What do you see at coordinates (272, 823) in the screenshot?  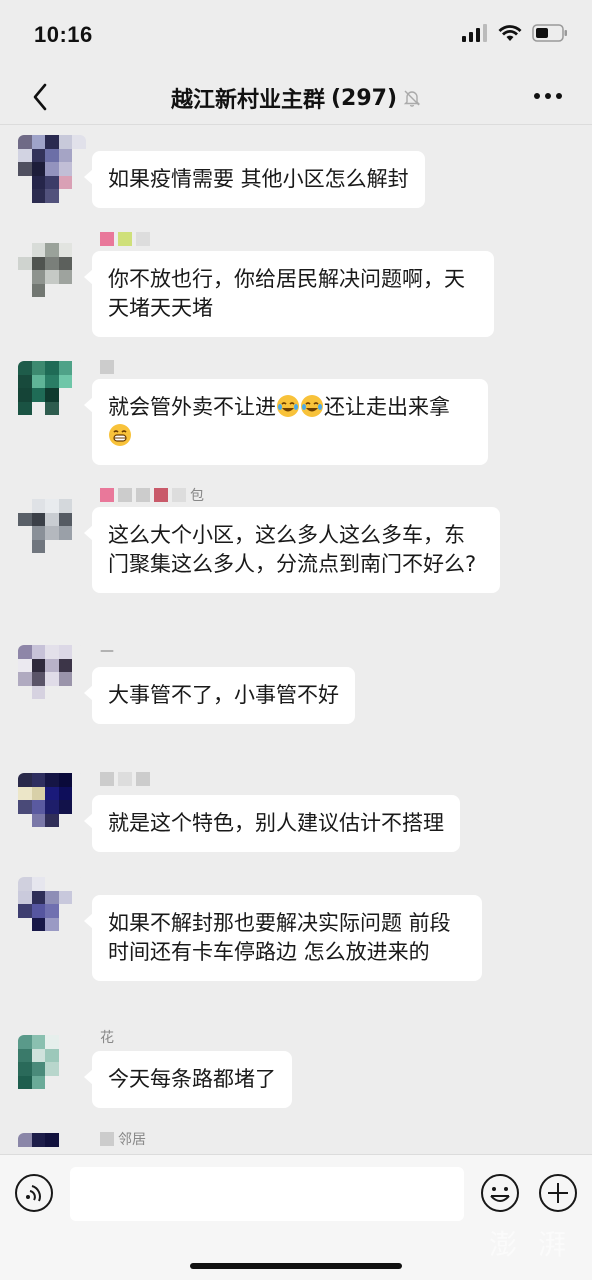 I see `message-bubble: 就是这个特色，别人建议估计不搭理` at bounding box center [272, 823].